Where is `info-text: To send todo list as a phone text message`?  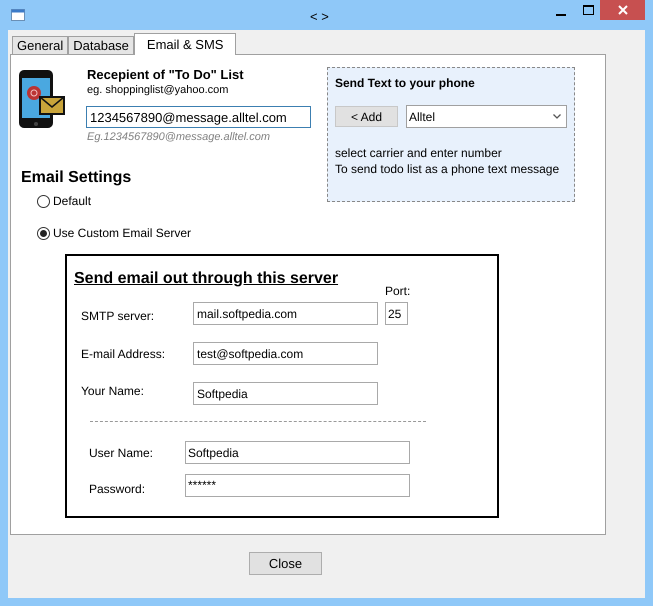 info-text: To send todo list as a phone text message is located at coordinates (447, 169).